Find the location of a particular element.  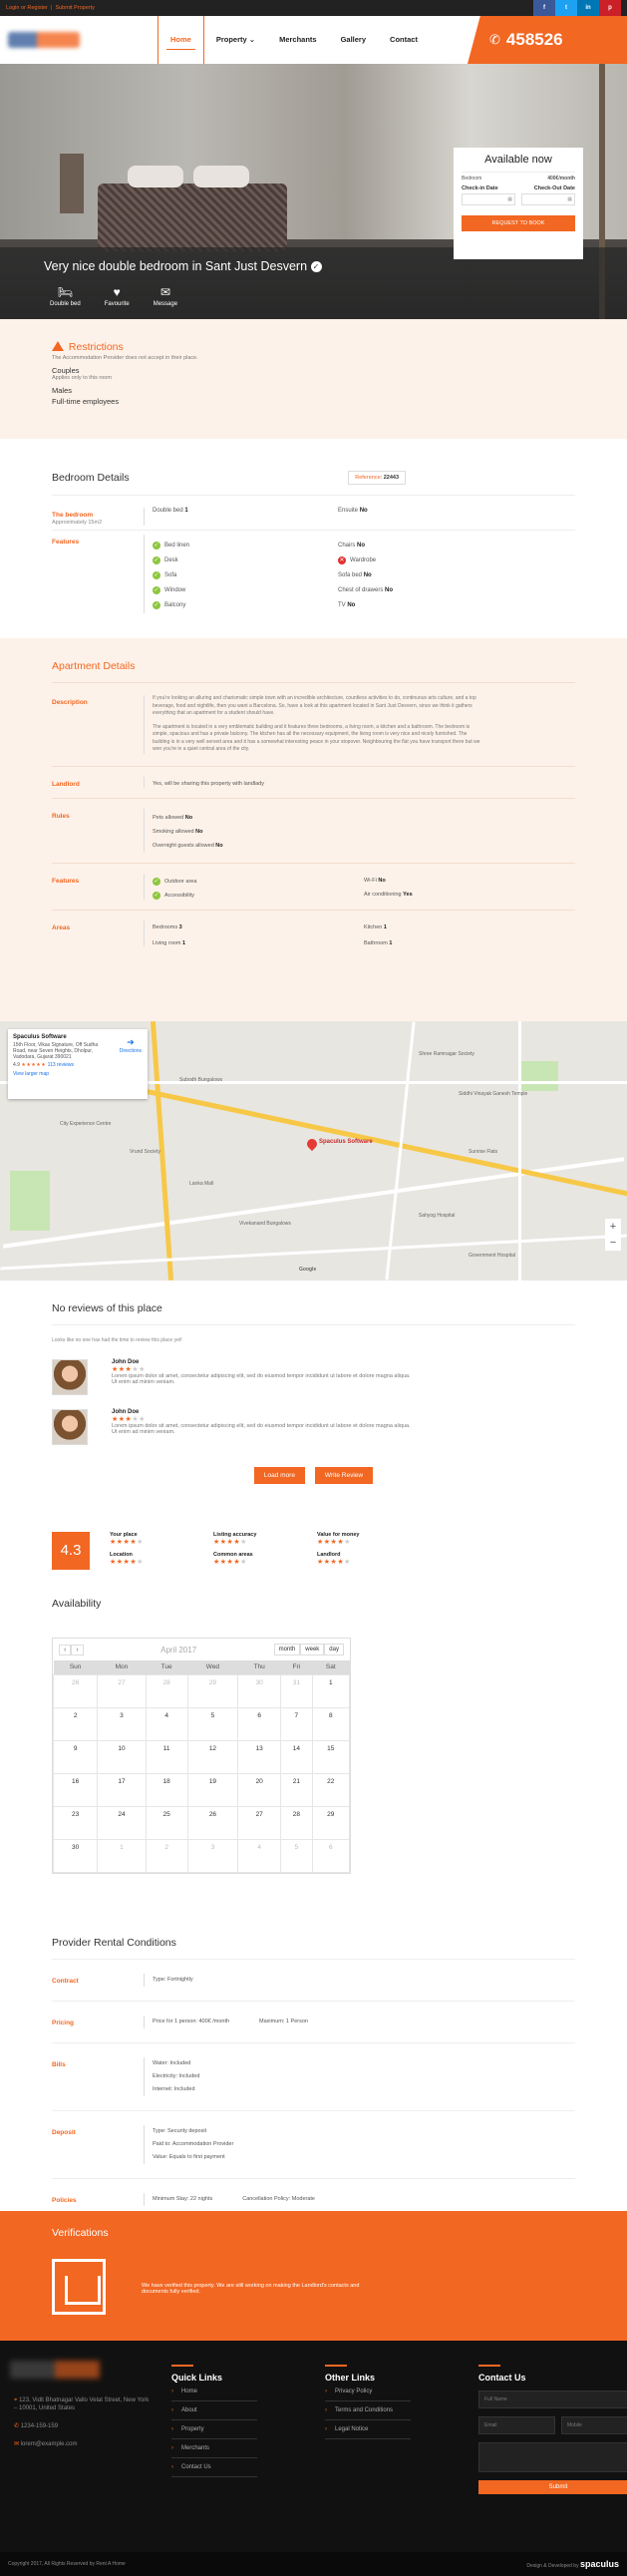

submit-button: Submit is located at coordinates (553, 2487).